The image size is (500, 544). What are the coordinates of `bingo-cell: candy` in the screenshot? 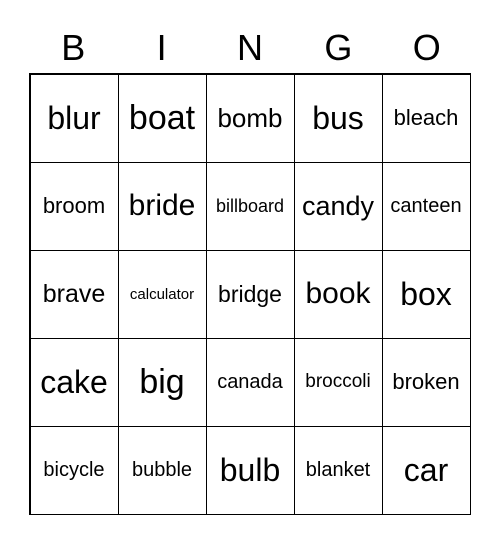 It's located at (338, 206).